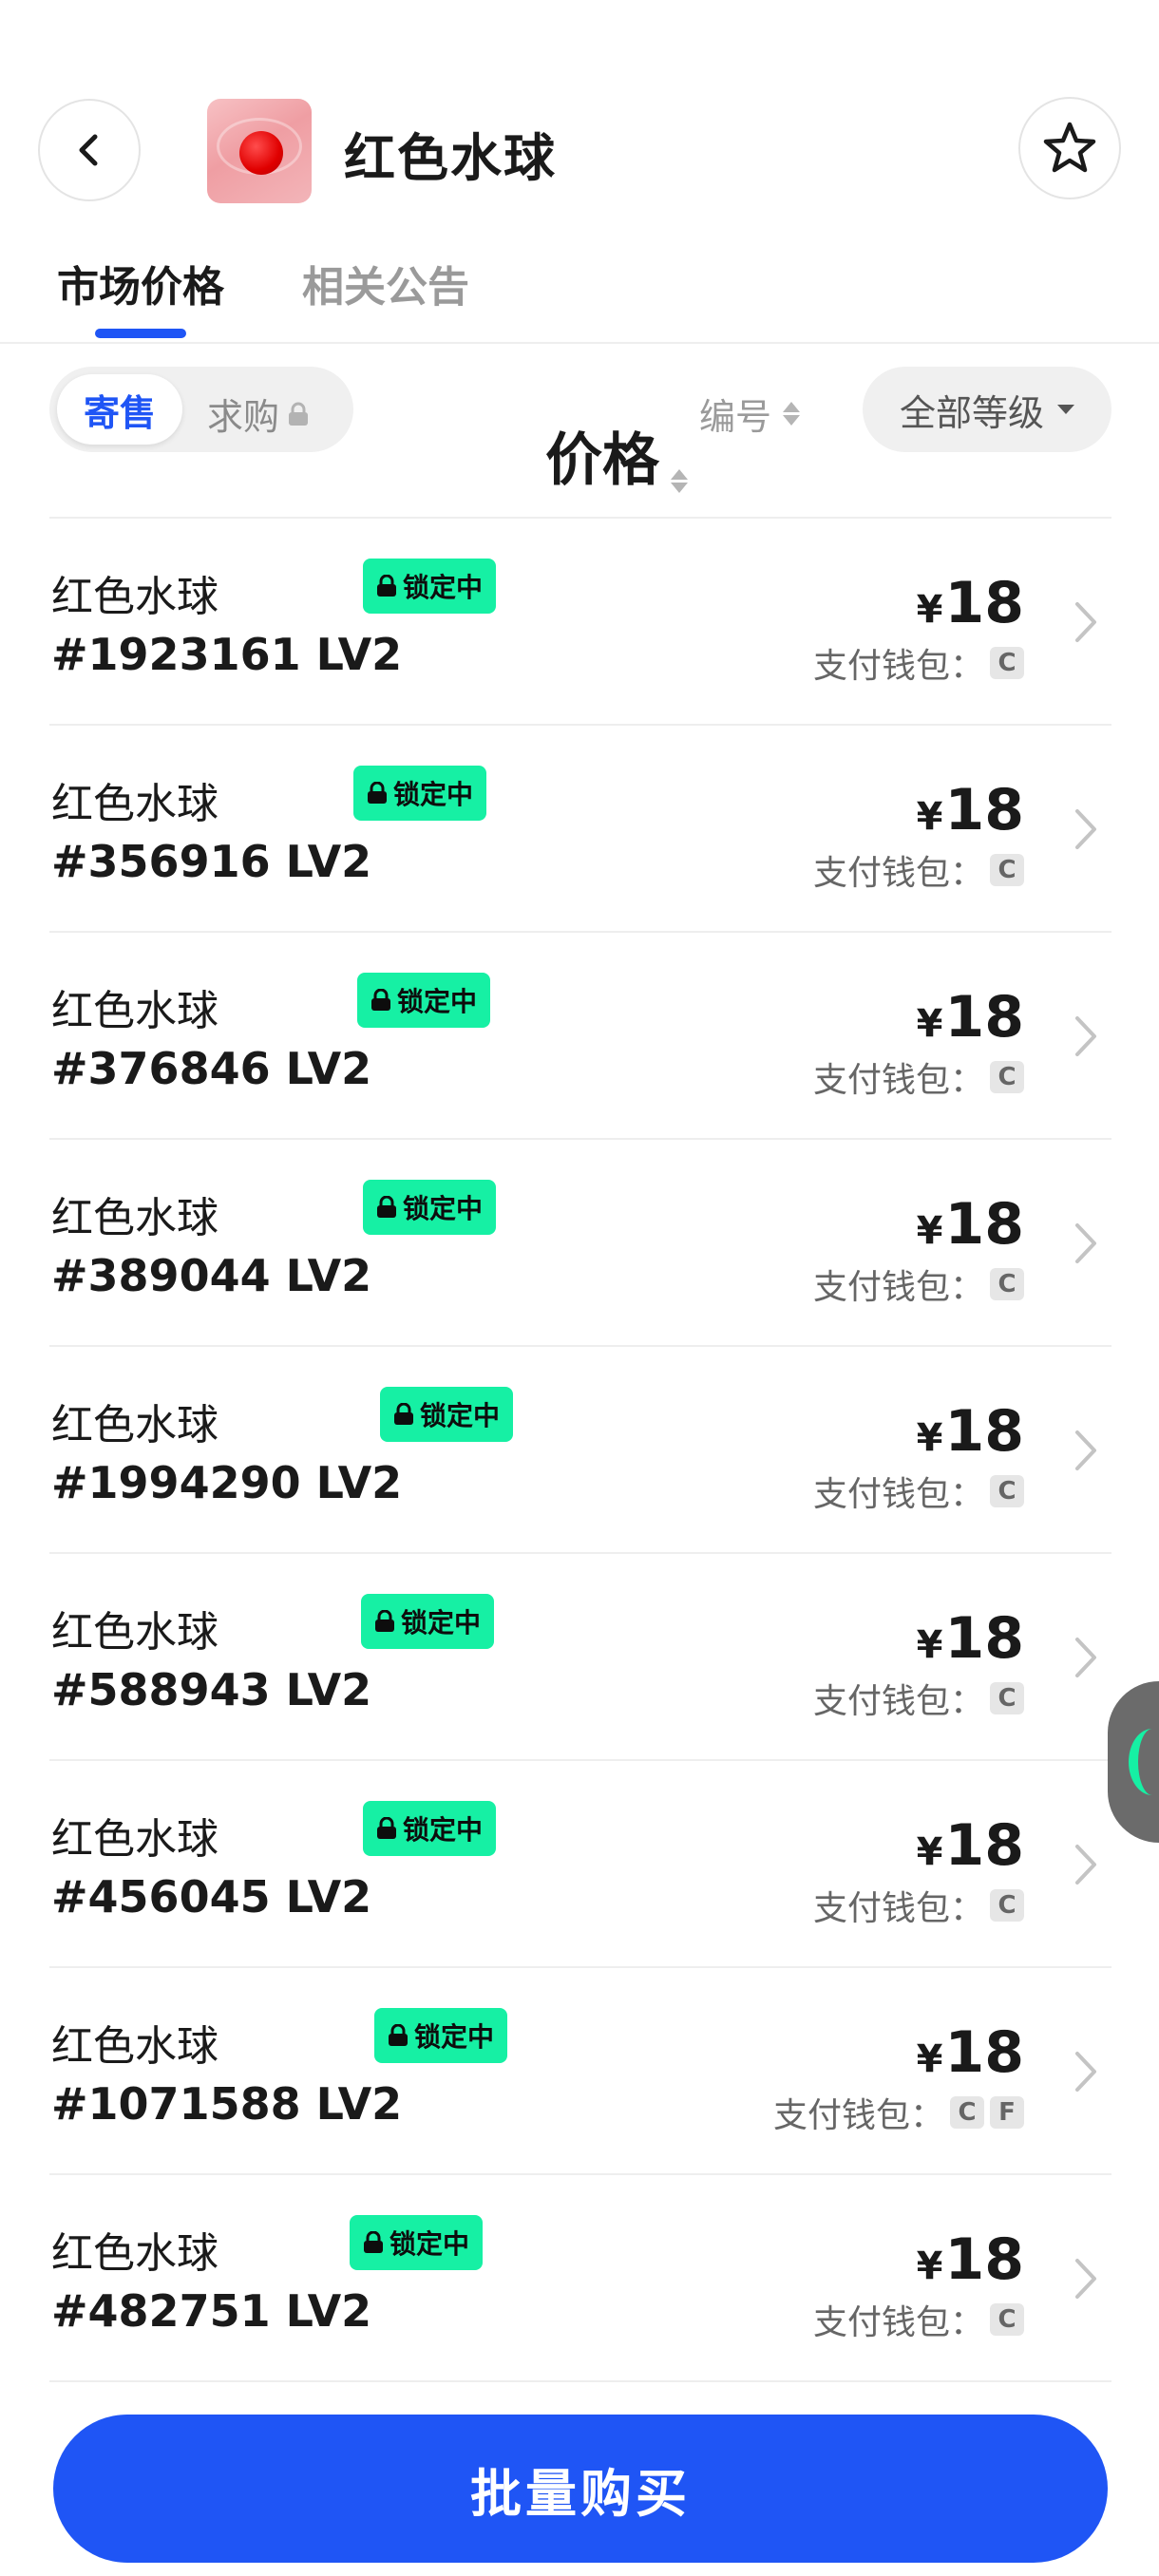 This screenshot has height=2576, width=1159. I want to click on filter-bar: 寄售 求购 价格 编号 全部等级, so click(579, 428).